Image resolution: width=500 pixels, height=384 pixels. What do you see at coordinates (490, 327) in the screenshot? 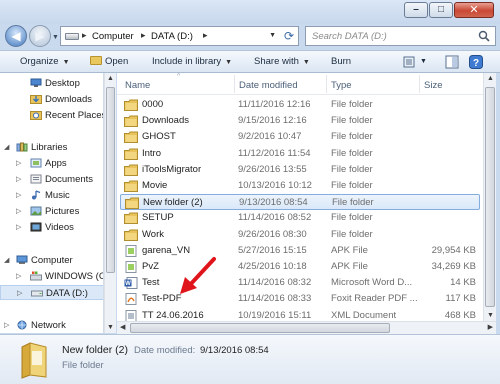
I see `scroll-right-icon: ▶` at bounding box center [490, 327].